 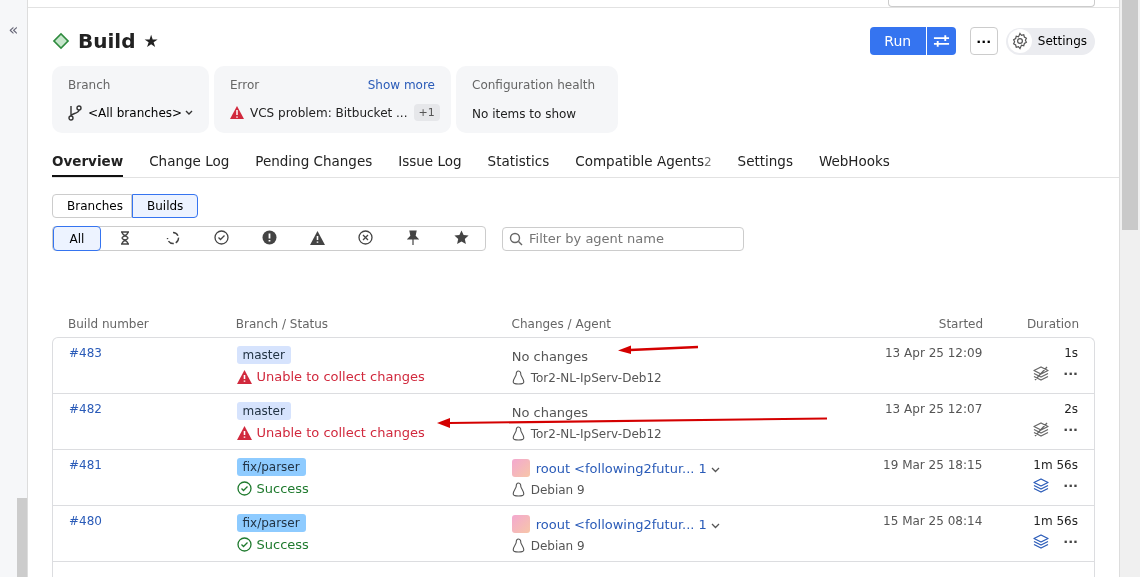 I want to click on tab: Pending Changes, so click(x=314, y=165).